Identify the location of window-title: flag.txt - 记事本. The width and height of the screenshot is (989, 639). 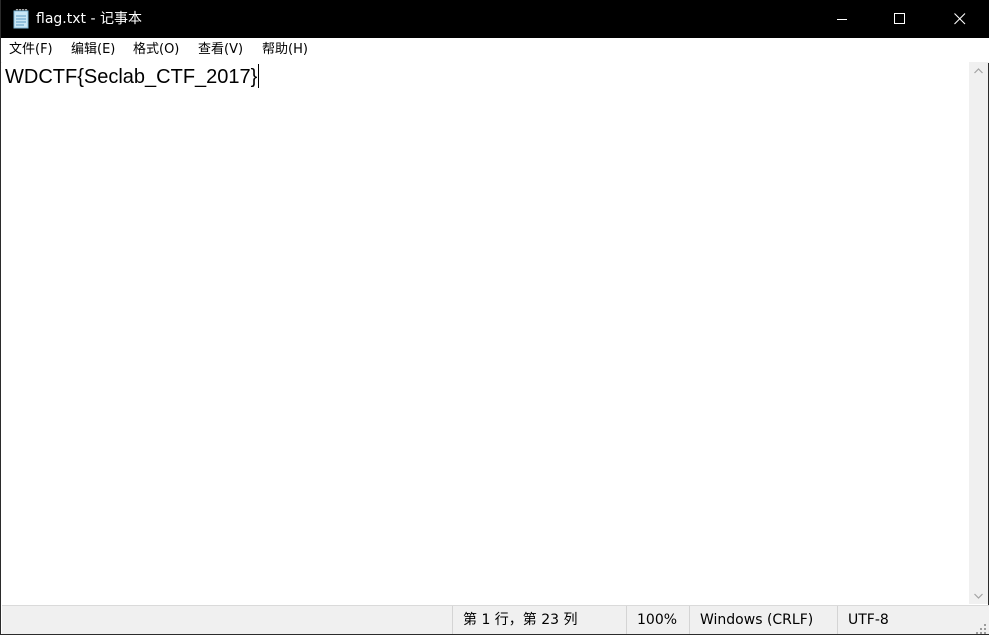
(89, 19).